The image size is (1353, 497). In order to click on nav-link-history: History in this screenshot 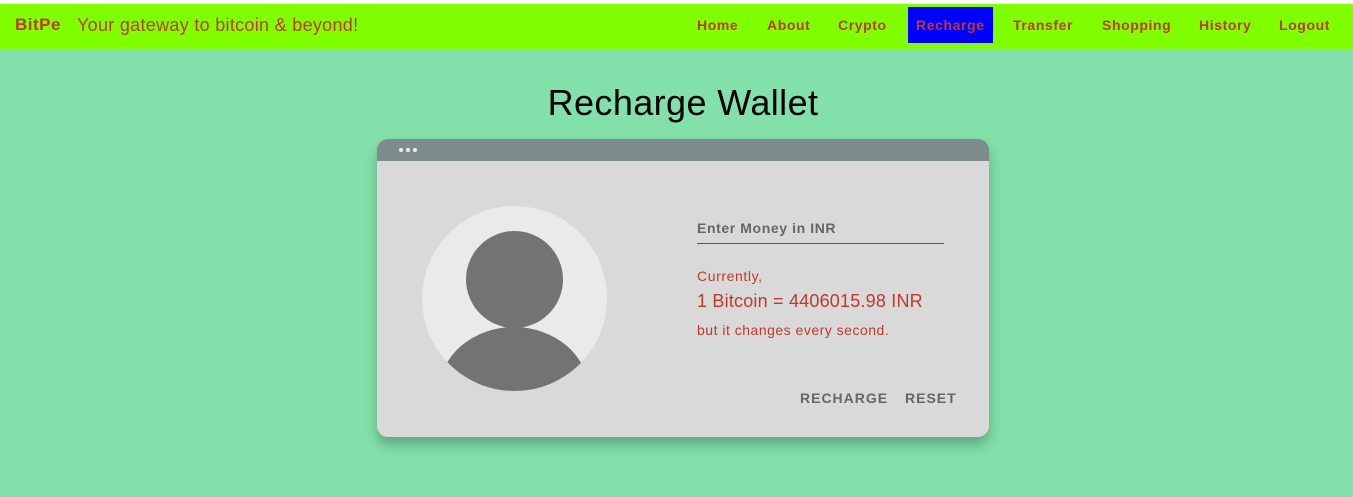, I will do `click(1225, 25)`.